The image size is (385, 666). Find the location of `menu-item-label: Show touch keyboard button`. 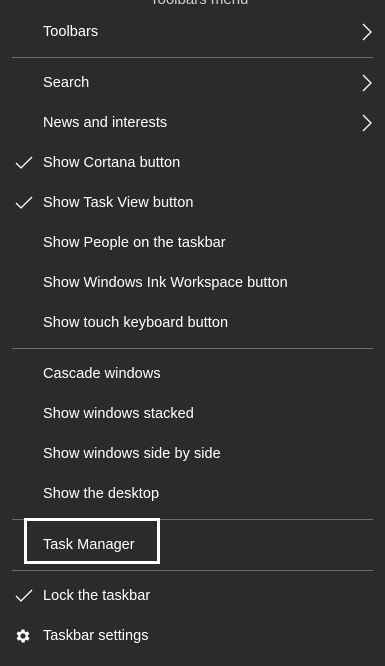

menu-item-label: Show touch keyboard button is located at coordinates (136, 323).